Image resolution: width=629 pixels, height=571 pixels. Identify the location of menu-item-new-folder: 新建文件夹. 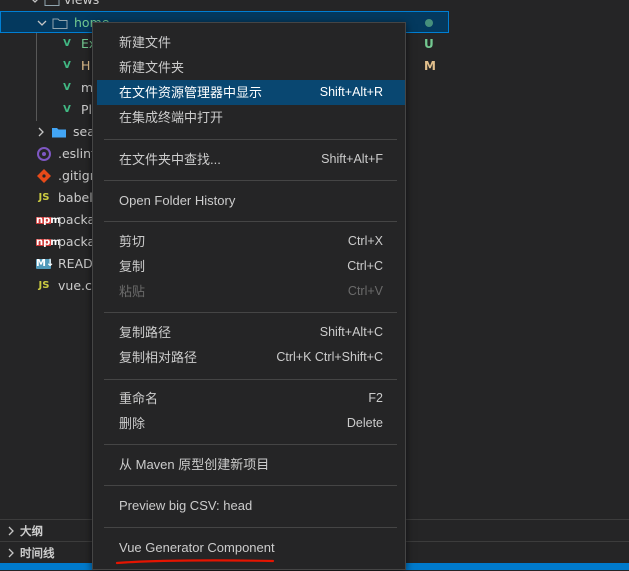
(251, 67).